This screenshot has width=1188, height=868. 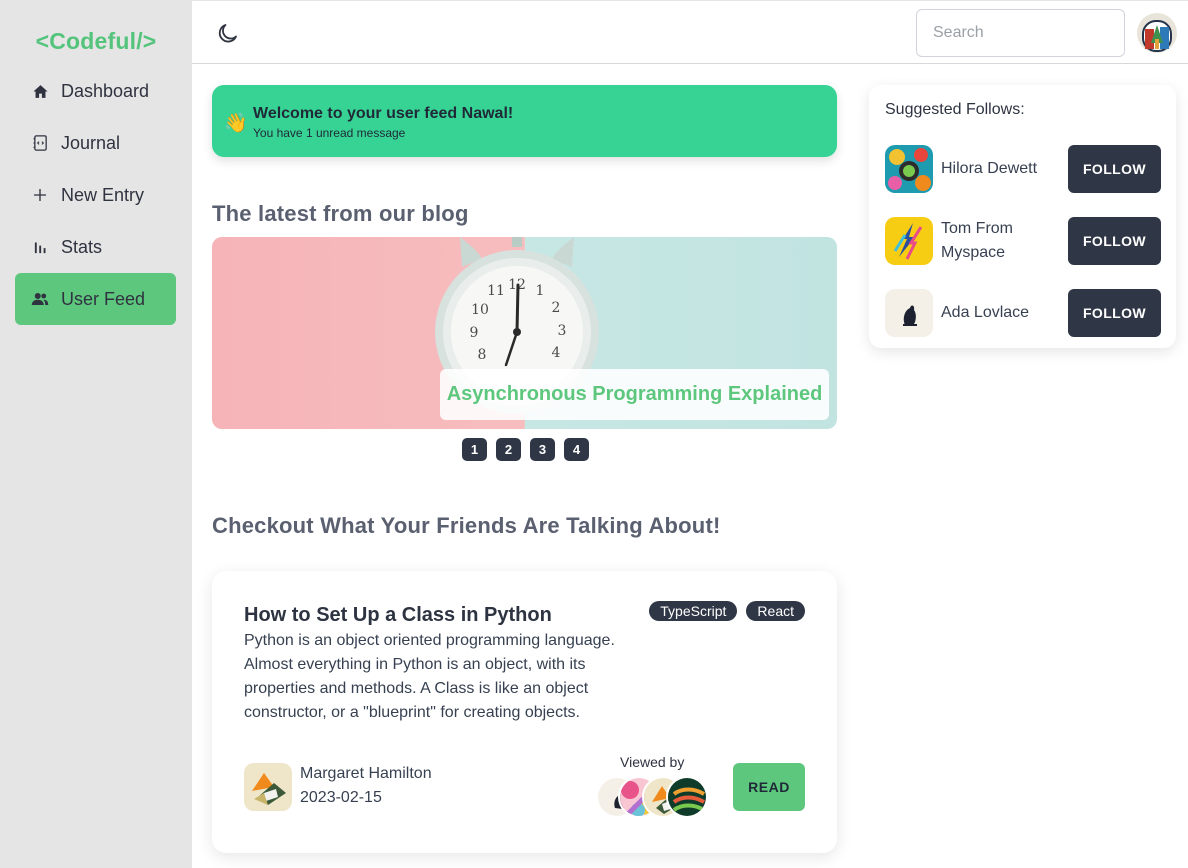 I want to click on suggested-user-row: Hilora Dewett FOLLOW, so click(x=1023, y=169).